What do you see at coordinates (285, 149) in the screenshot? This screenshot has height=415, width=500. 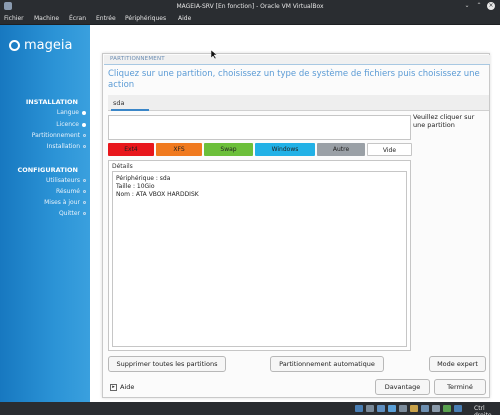 I see `fs-windows-button: Windows` at bounding box center [285, 149].